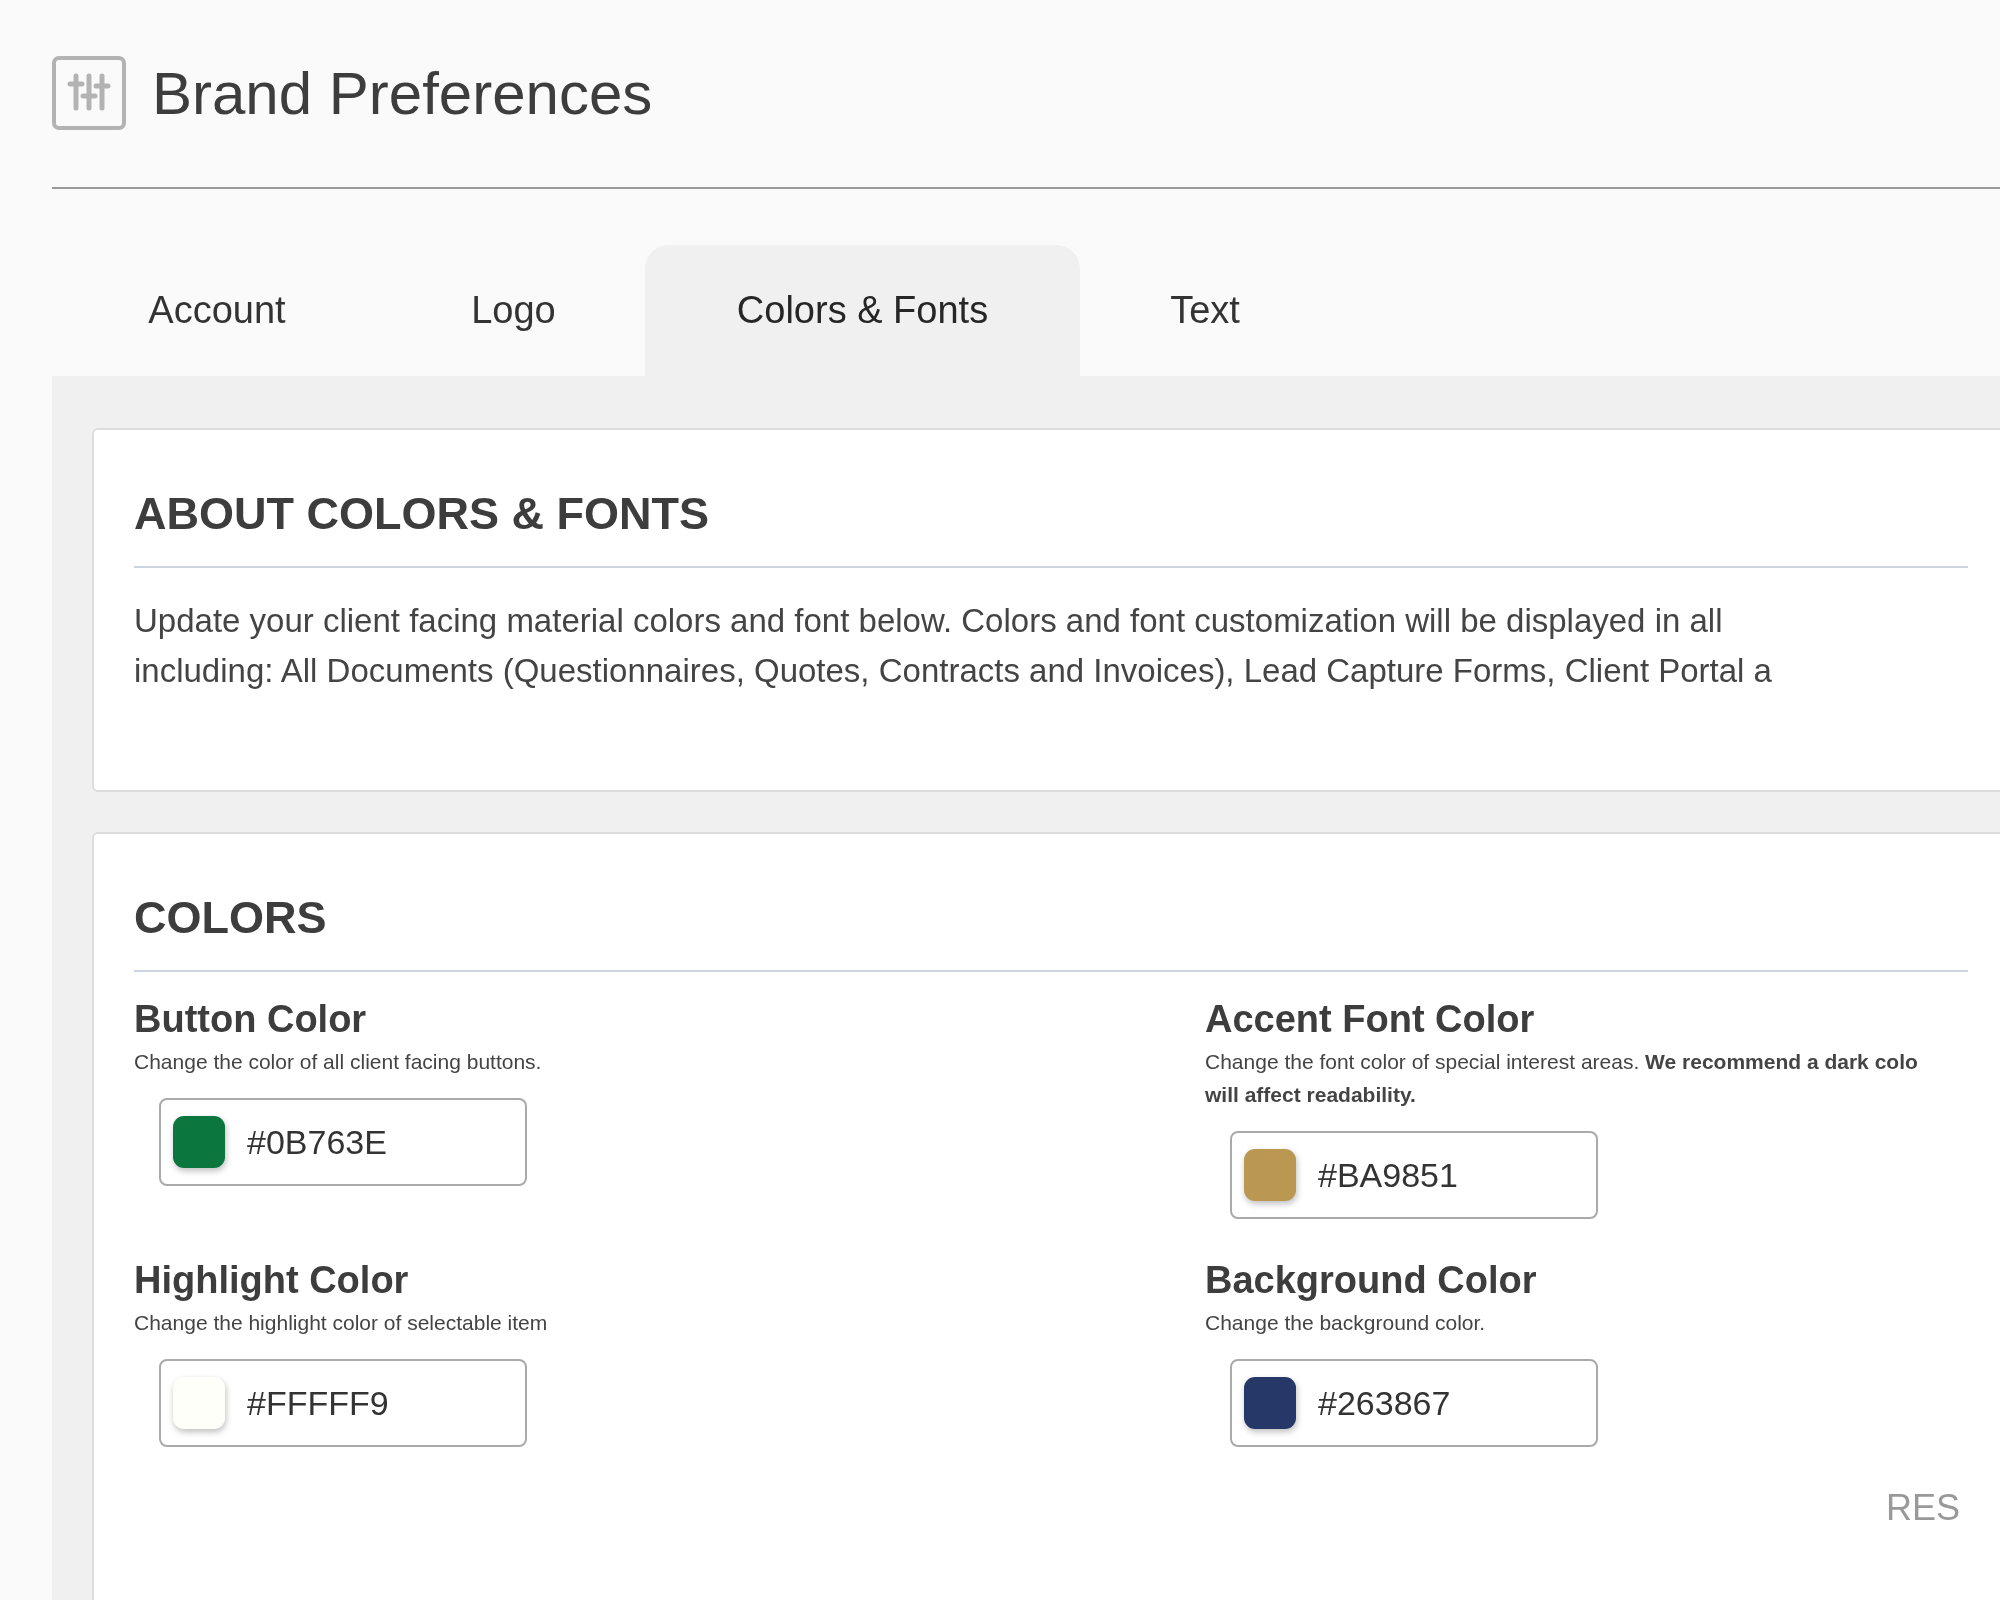 This screenshot has width=2000, height=1600. I want to click on field-description: Change the color of all client facing buttons., so click(338, 1062).